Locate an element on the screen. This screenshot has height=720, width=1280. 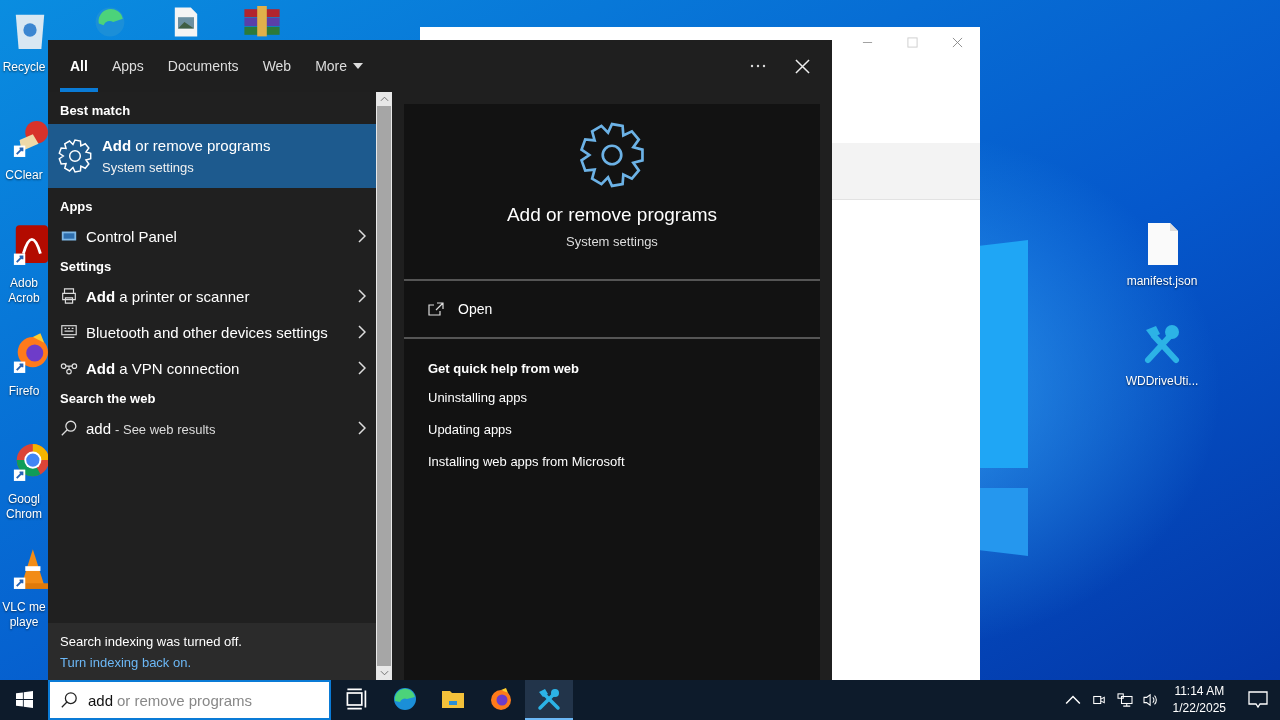
help-header: Get quick help from web is located at coordinates (503, 368).